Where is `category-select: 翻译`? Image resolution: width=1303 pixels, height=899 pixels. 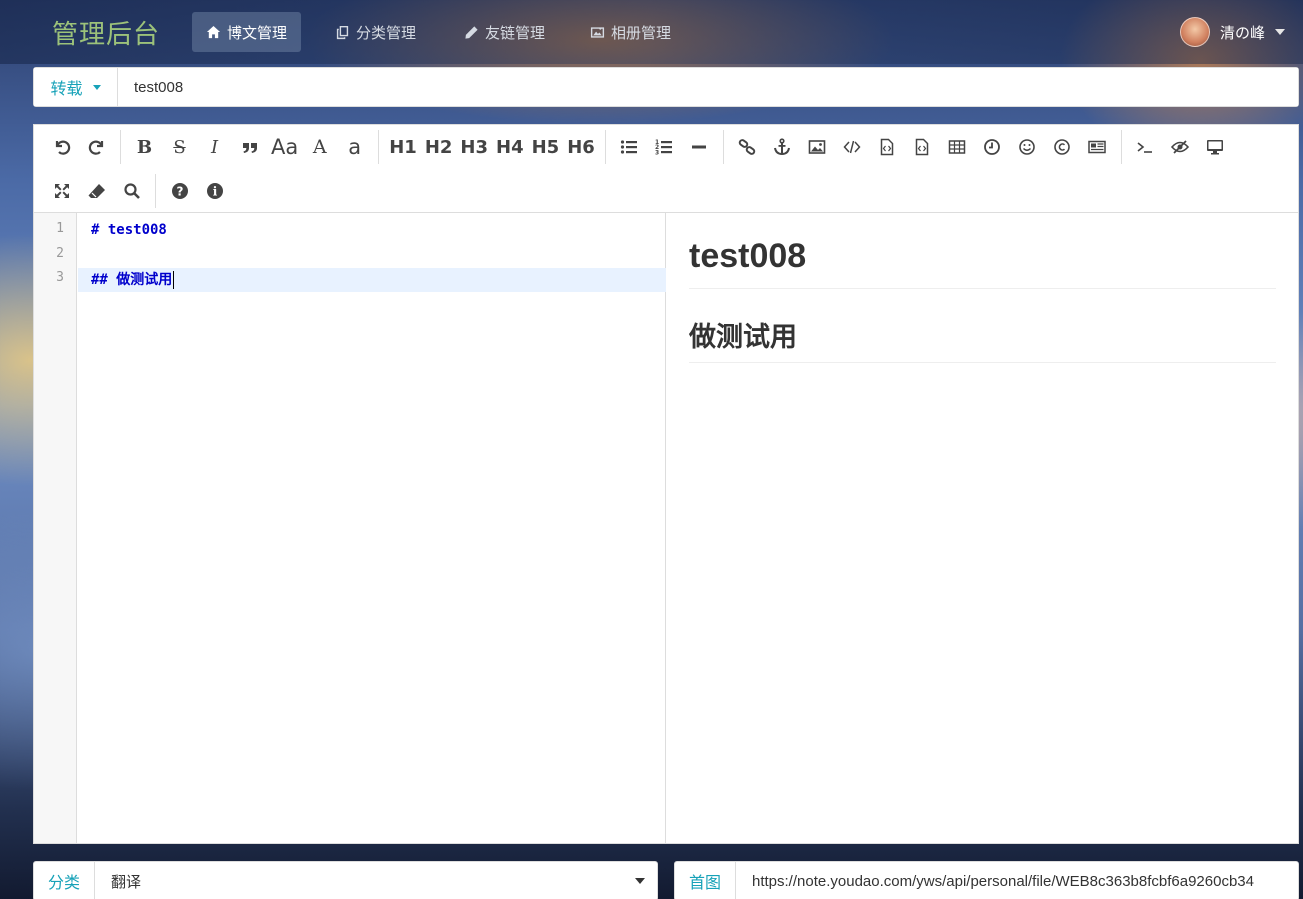 category-select: 翻译 is located at coordinates (376, 880).